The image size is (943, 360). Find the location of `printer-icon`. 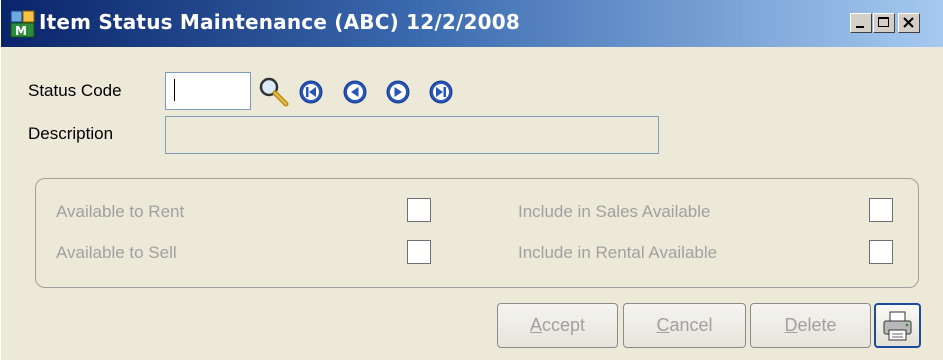

printer-icon is located at coordinates (897, 326).